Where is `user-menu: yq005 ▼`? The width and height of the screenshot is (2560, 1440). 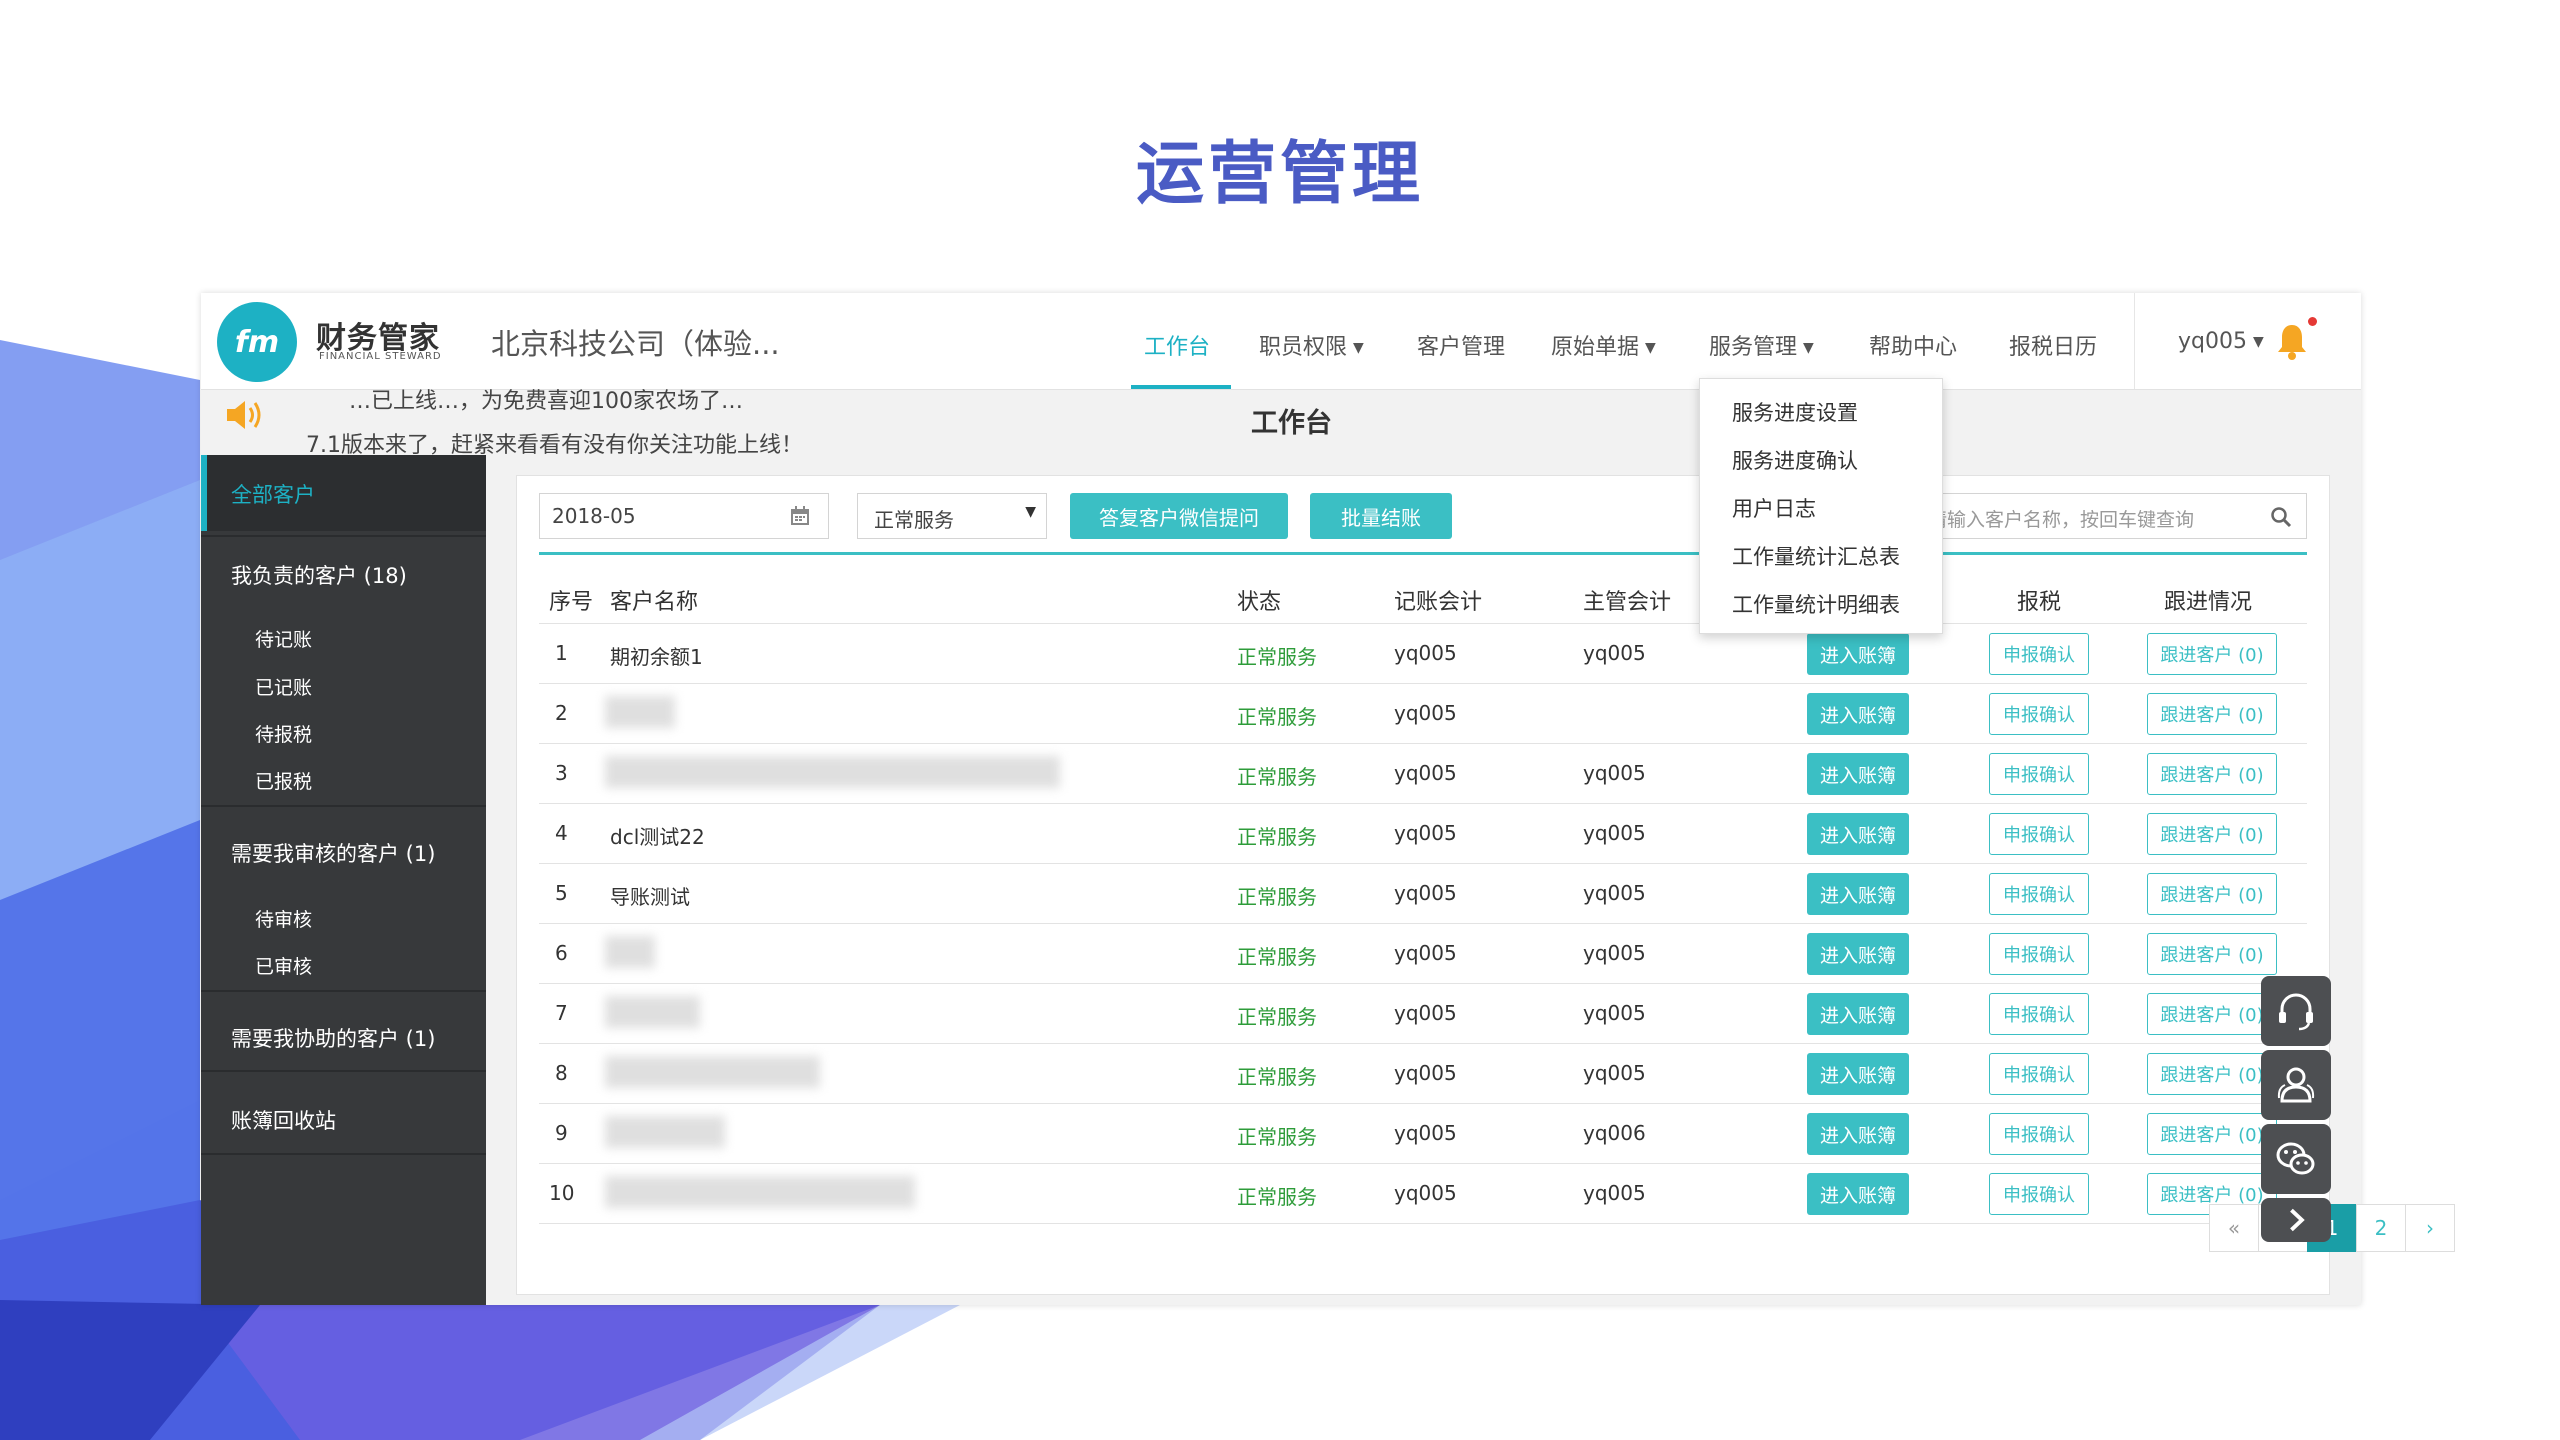
user-menu: yq005 ▼ is located at coordinates (2221, 341).